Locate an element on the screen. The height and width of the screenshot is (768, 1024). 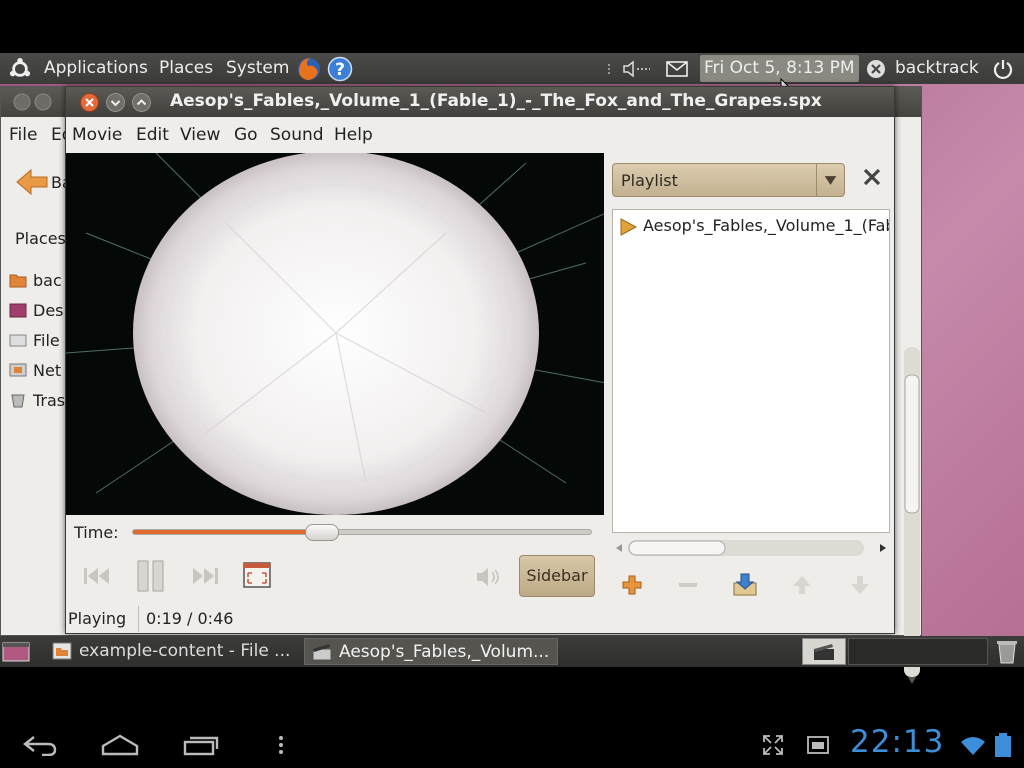
seek-bar-progress is located at coordinates (228, 532).